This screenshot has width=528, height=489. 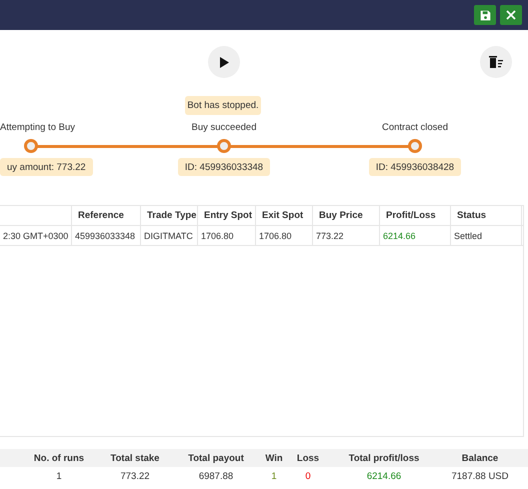 What do you see at coordinates (223, 105) in the screenshot?
I see `status-tooltip: Bot has stopped.` at bounding box center [223, 105].